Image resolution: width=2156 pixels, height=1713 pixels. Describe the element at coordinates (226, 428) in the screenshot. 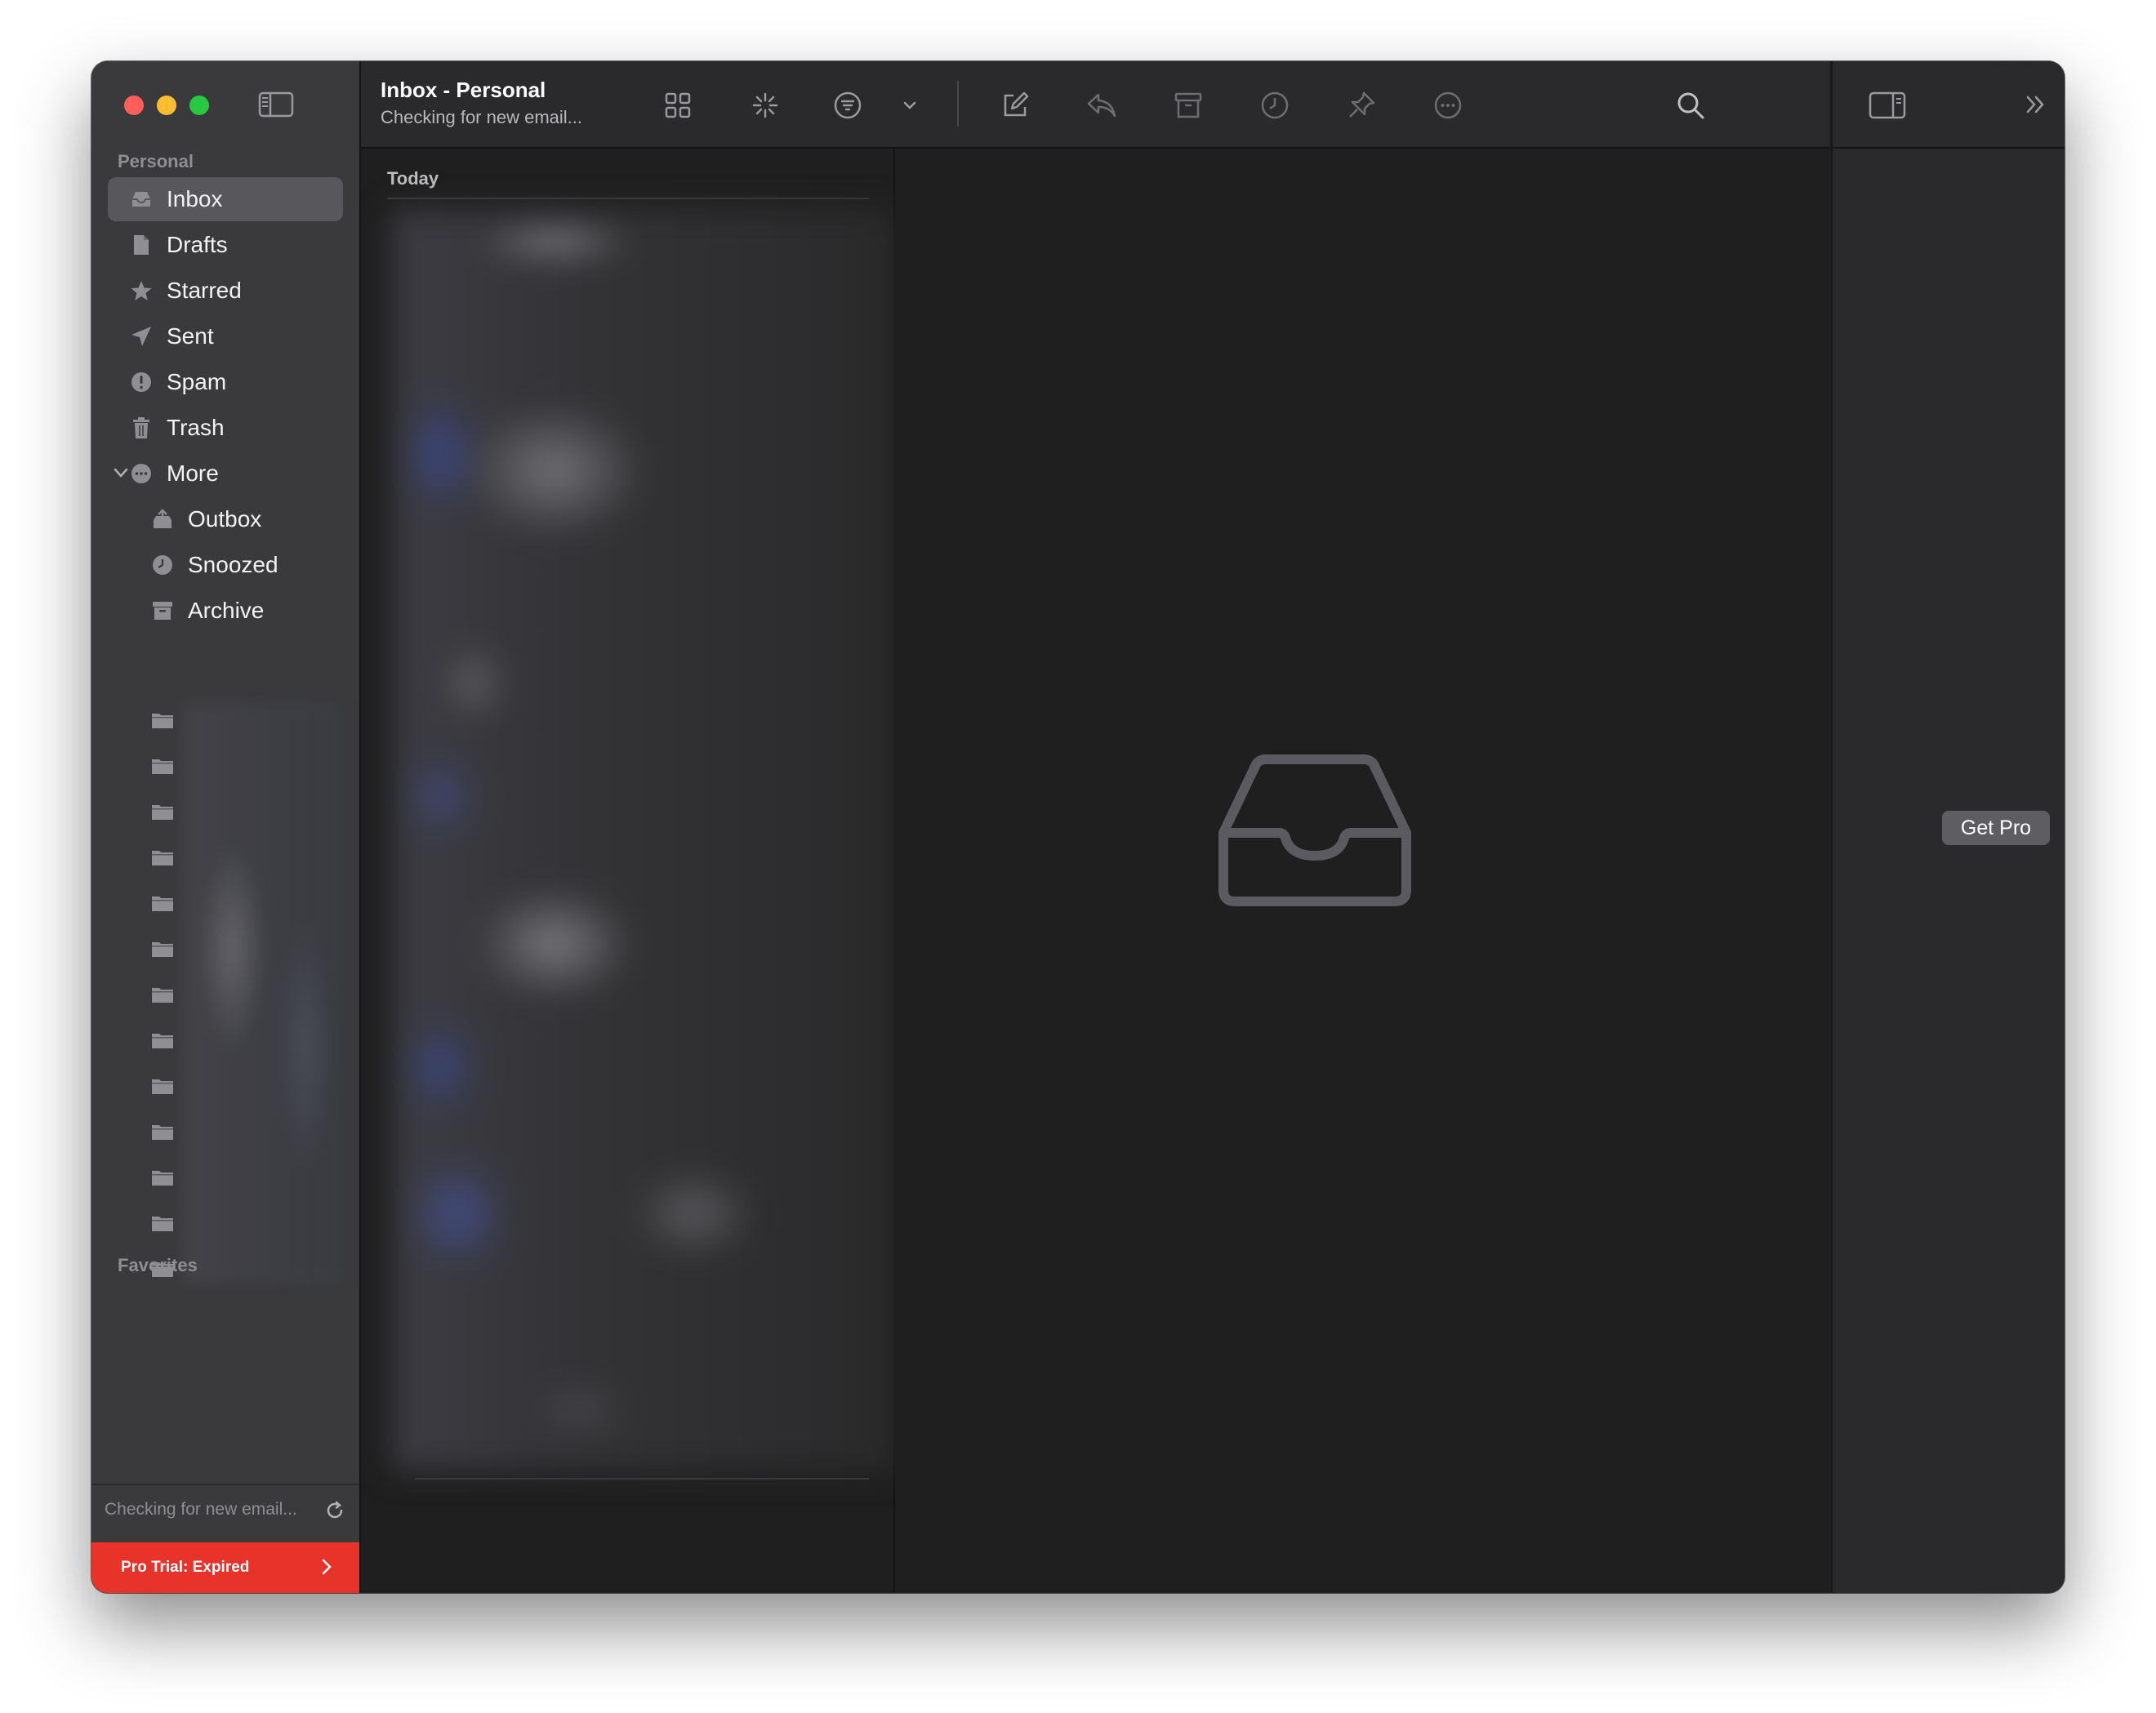

I see `sidebar-item-trash: Trash` at that location.